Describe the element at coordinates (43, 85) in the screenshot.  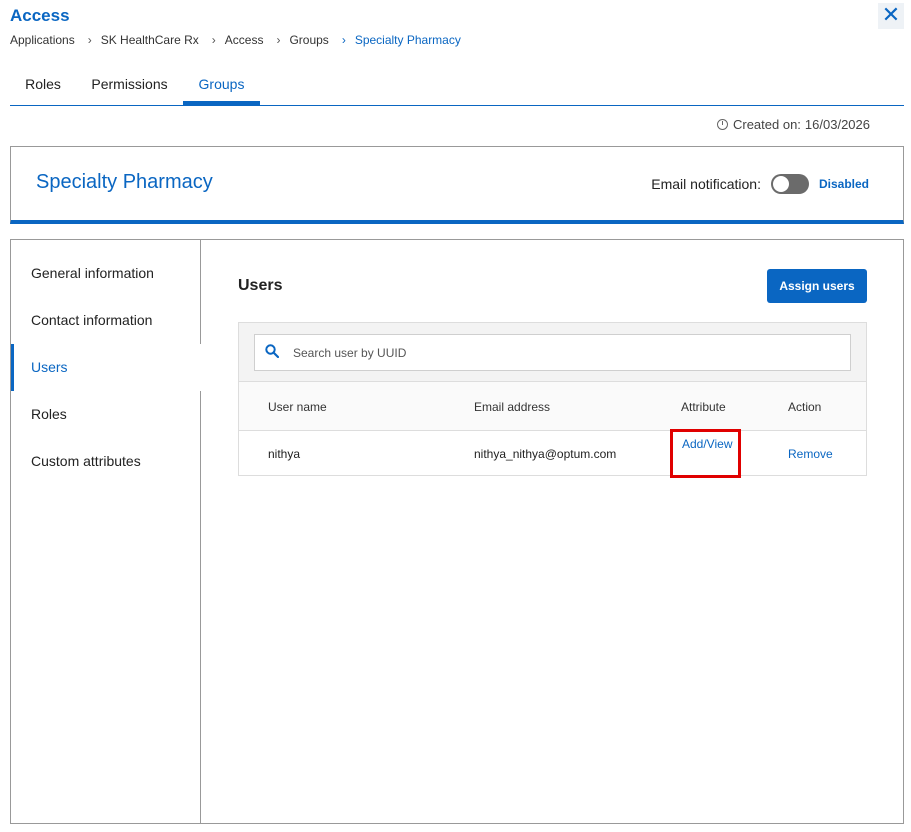
I see `tab-roles: Roles` at that location.